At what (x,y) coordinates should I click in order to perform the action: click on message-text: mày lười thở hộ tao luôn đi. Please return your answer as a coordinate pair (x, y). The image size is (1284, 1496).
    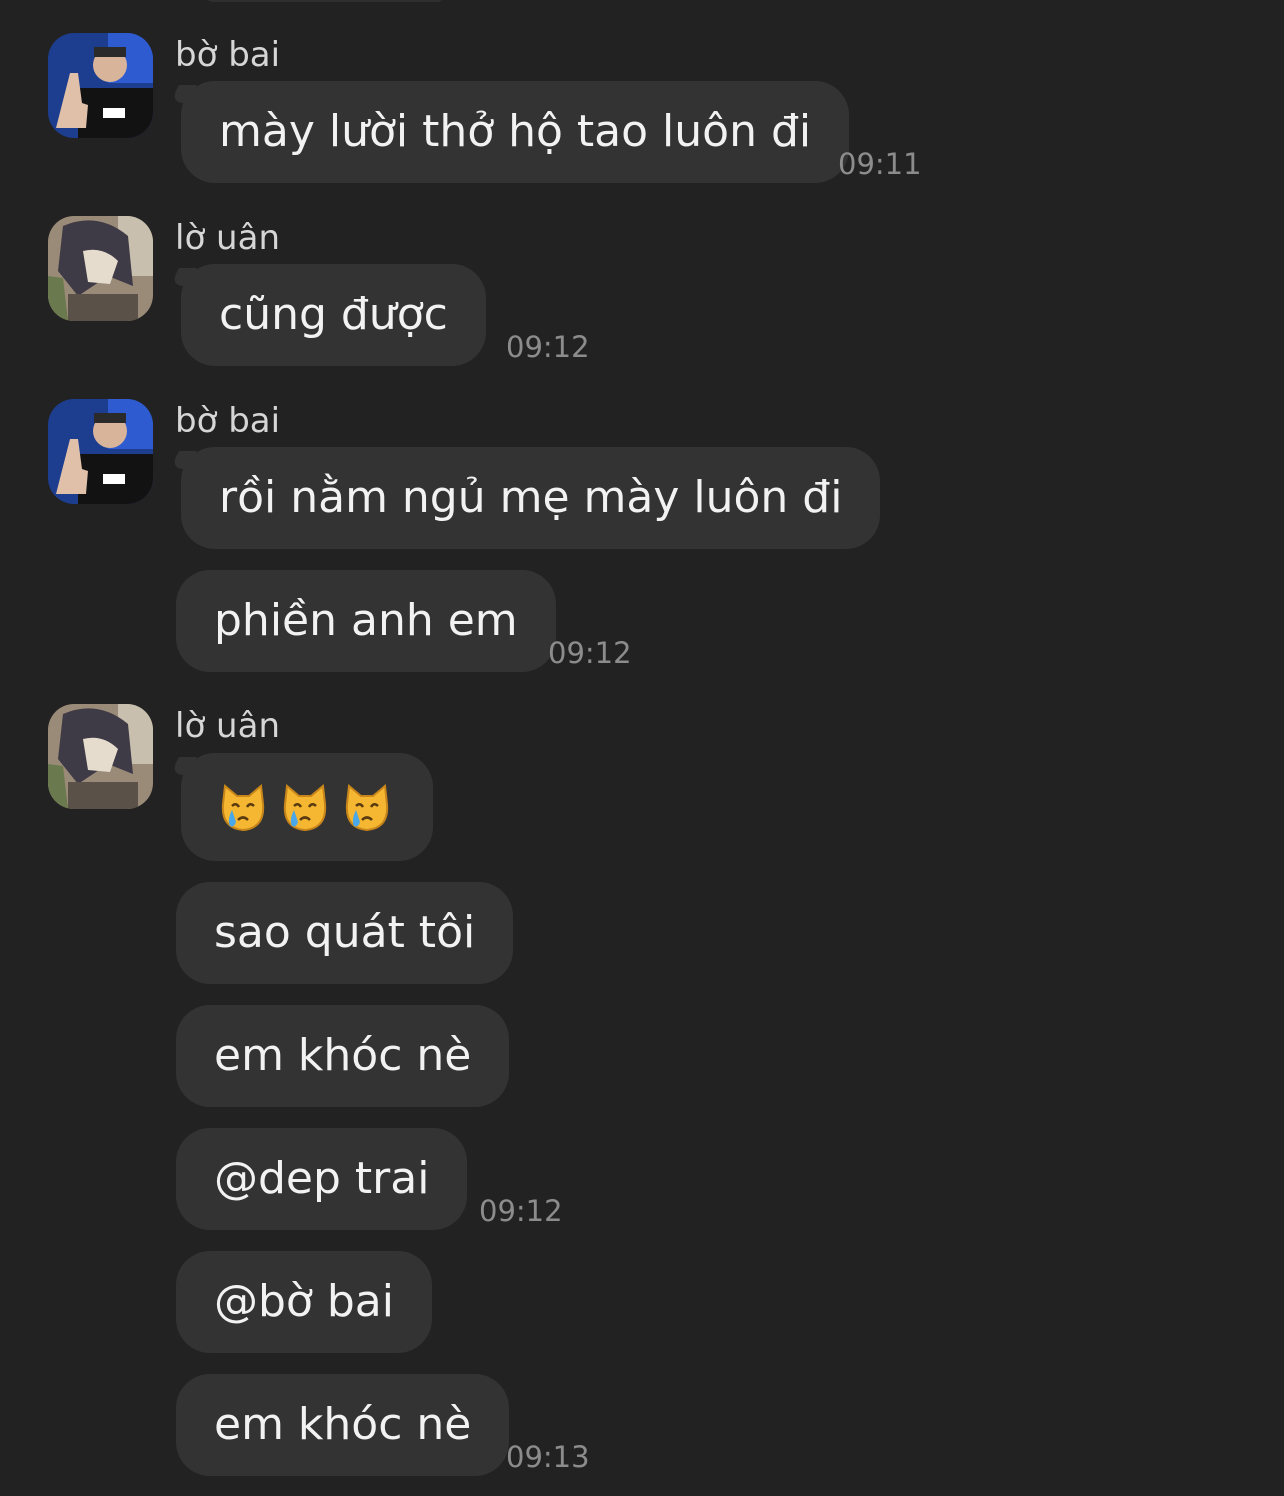
    Looking at the image, I should click on (515, 131).